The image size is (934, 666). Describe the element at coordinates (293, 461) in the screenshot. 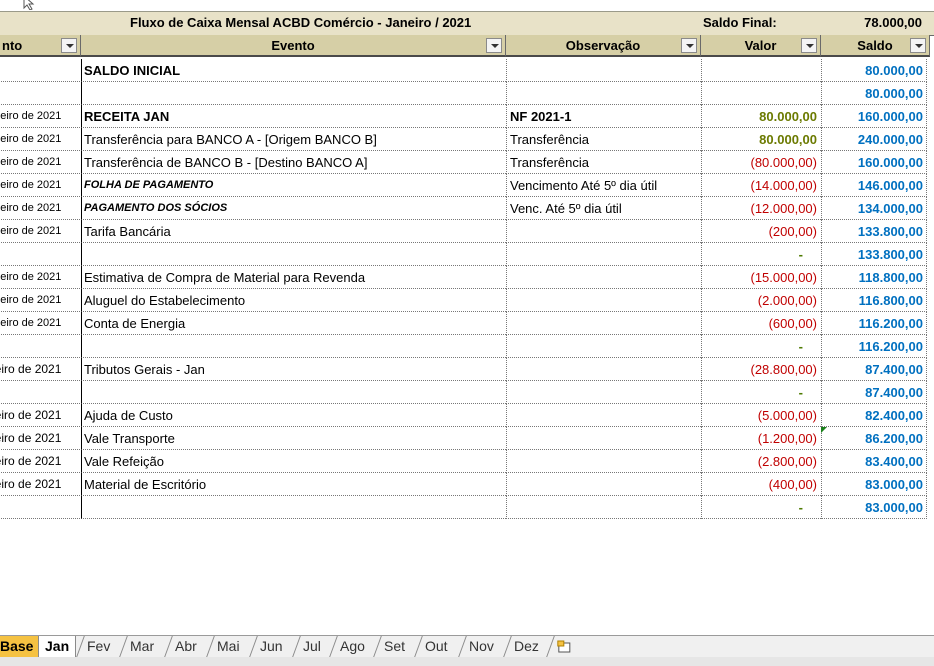

I see `evento-cell: Vale Refeição` at that location.